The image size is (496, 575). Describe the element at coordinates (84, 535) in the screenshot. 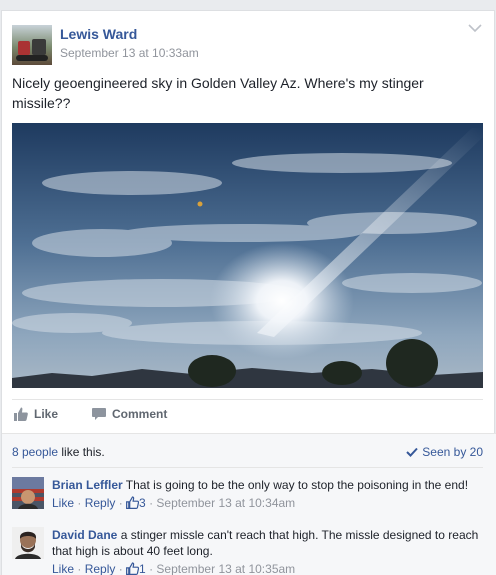

I see `comment-author: David Dane` at that location.